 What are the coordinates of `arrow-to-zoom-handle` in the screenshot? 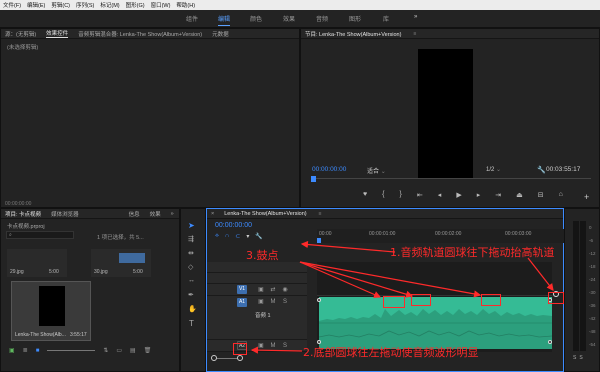 It's located at (276, 350).